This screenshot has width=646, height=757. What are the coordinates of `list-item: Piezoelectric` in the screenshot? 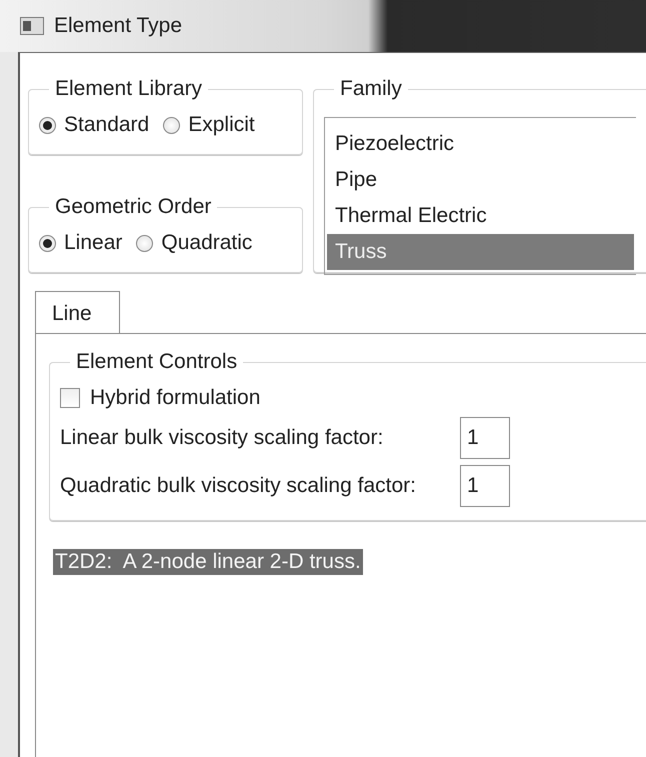 It's located at (480, 144).